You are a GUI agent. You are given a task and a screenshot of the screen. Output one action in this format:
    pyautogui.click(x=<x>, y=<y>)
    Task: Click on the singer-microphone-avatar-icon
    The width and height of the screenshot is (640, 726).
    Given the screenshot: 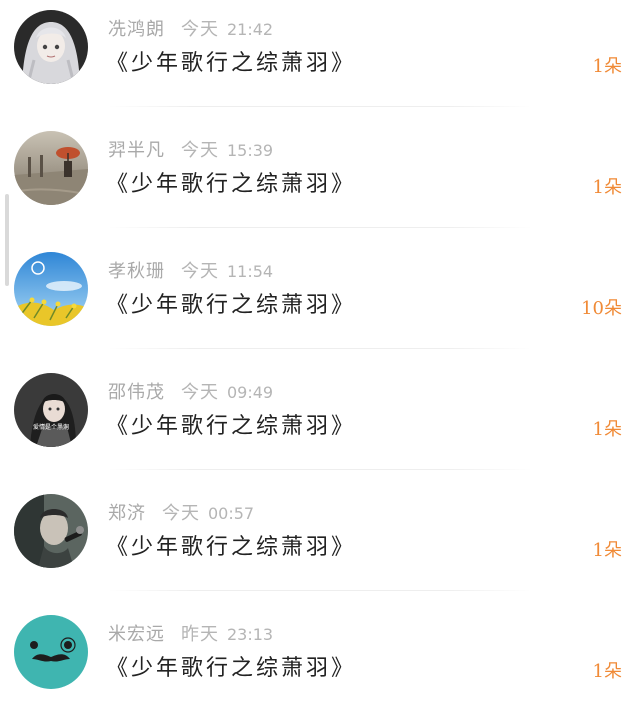 What is the action you would take?
    pyautogui.click(x=51, y=531)
    